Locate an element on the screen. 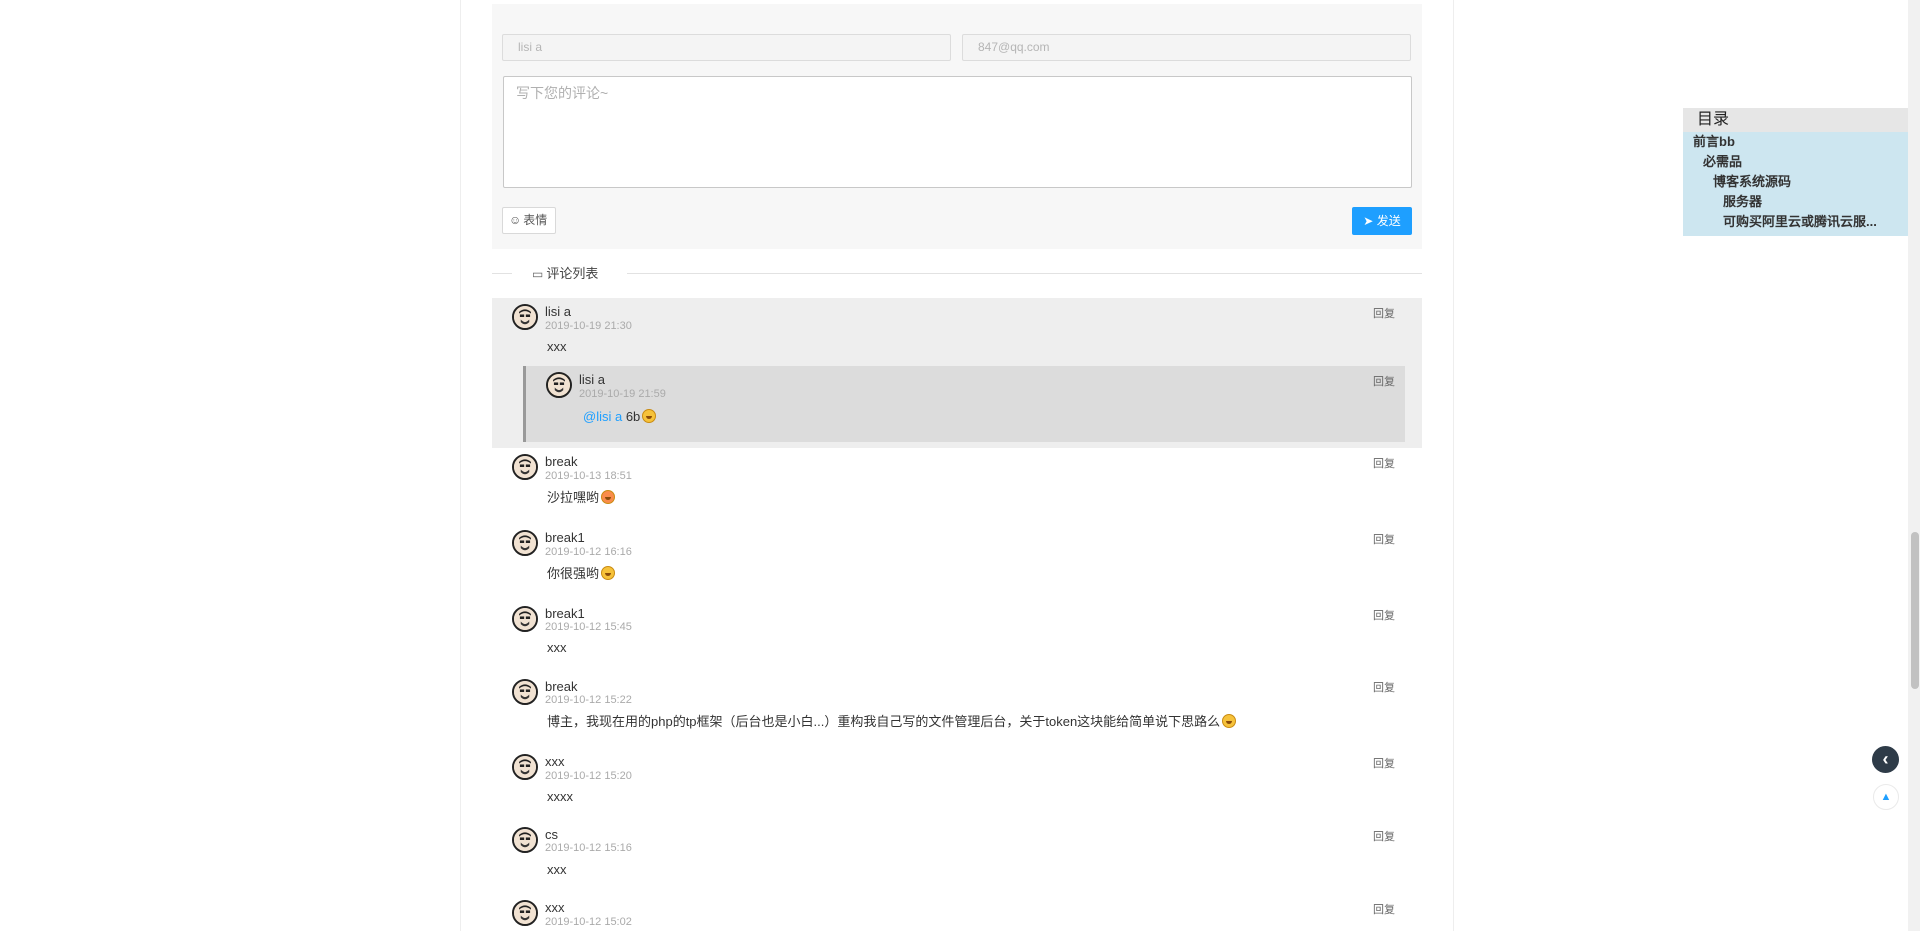 This screenshot has height=931, width=1920. toc-item: 博客系统源码 is located at coordinates (1798, 182).